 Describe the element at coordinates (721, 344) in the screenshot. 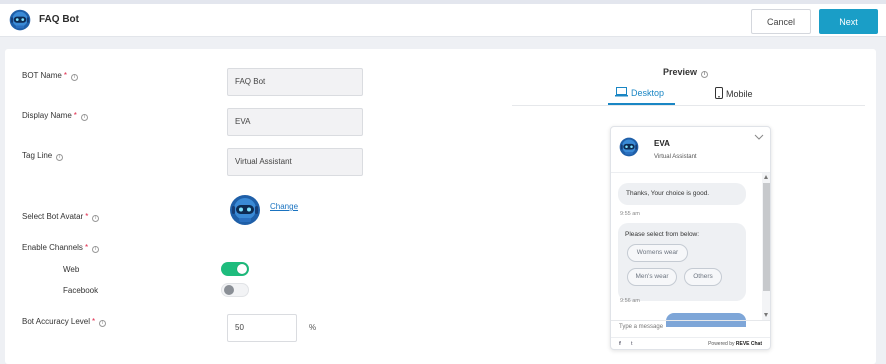

I see `powered-by-text: Powered by` at that location.